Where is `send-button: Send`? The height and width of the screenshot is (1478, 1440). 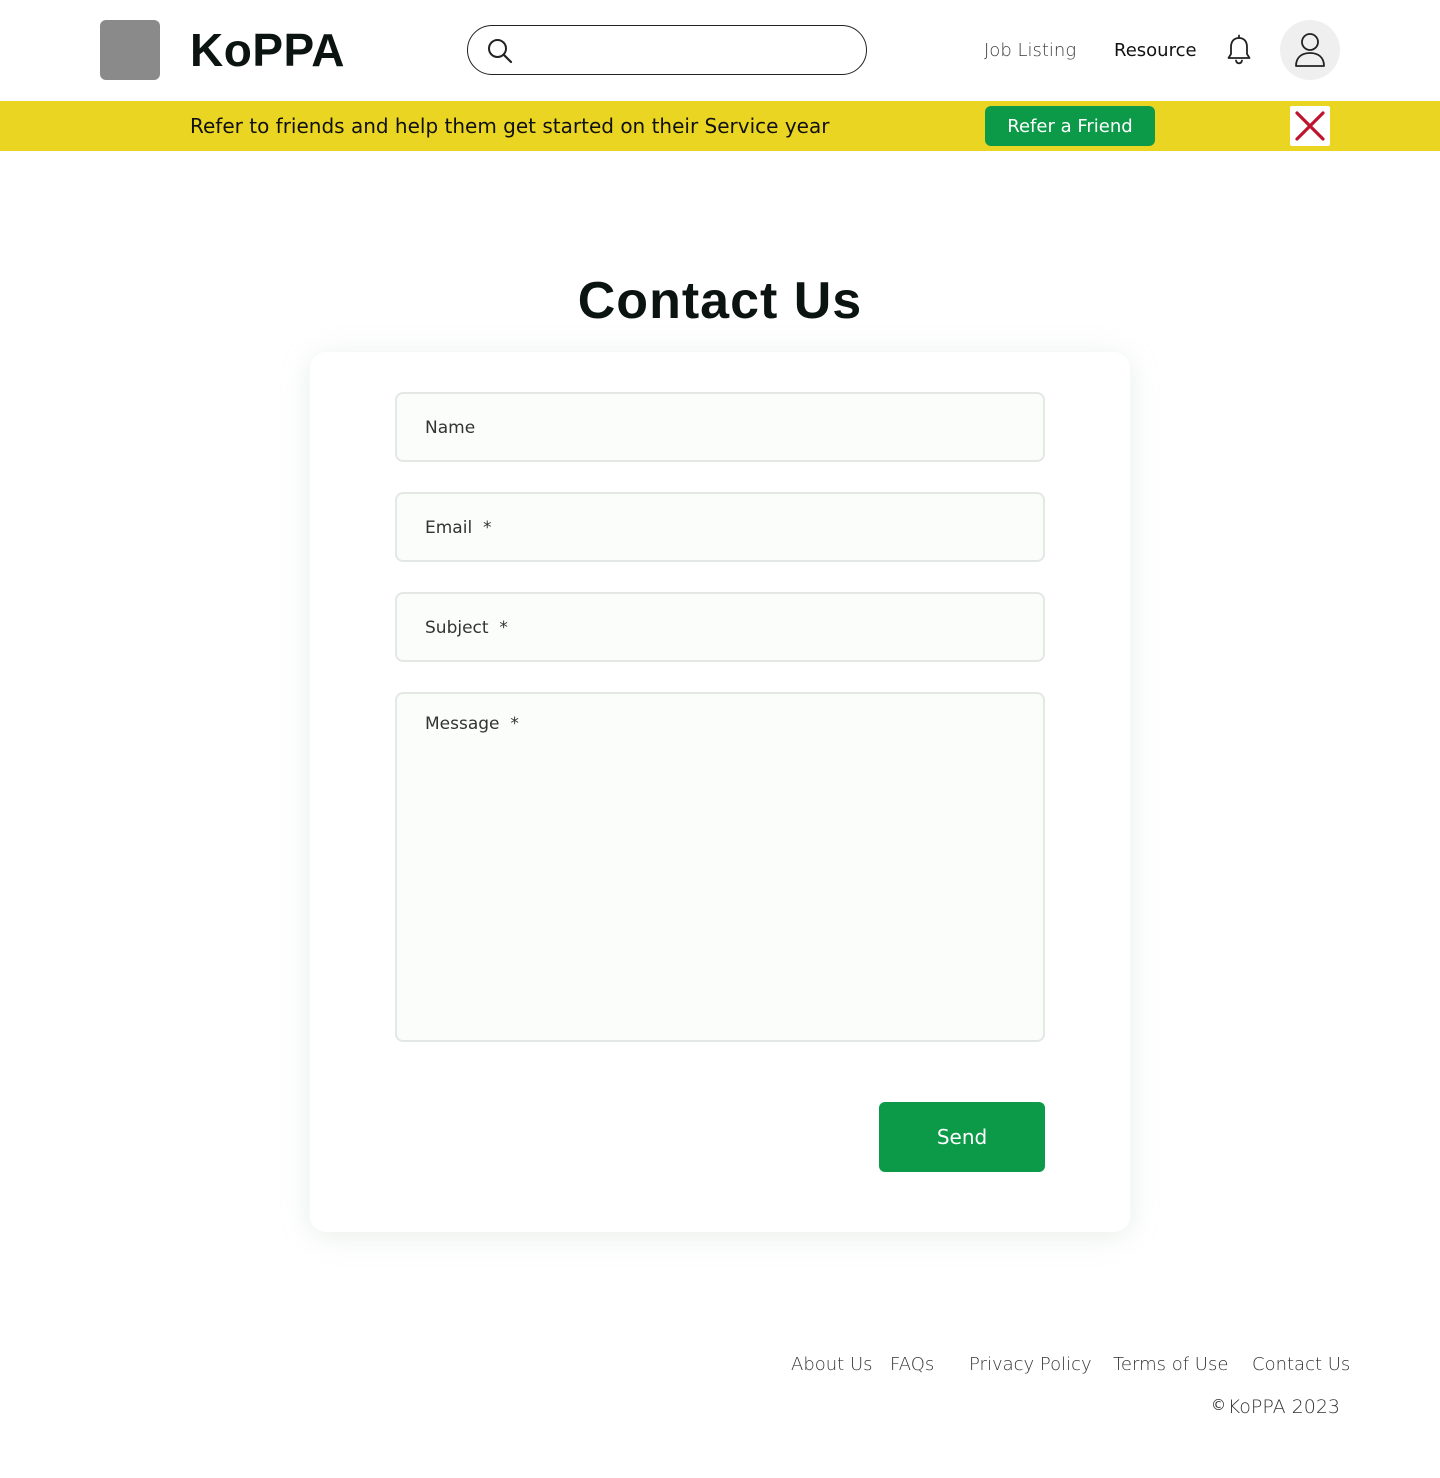
send-button: Send is located at coordinates (962, 1137).